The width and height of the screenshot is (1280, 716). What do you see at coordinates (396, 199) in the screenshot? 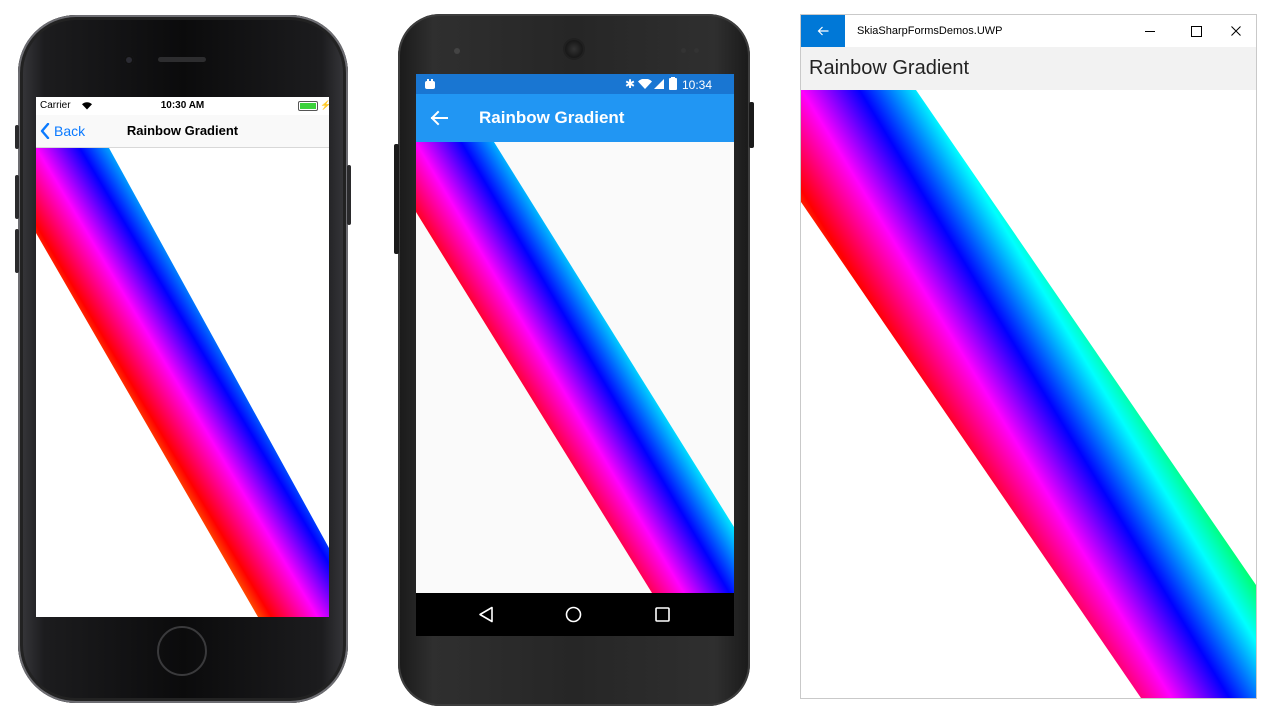
I see `volume-button` at bounding box center [396, 199].